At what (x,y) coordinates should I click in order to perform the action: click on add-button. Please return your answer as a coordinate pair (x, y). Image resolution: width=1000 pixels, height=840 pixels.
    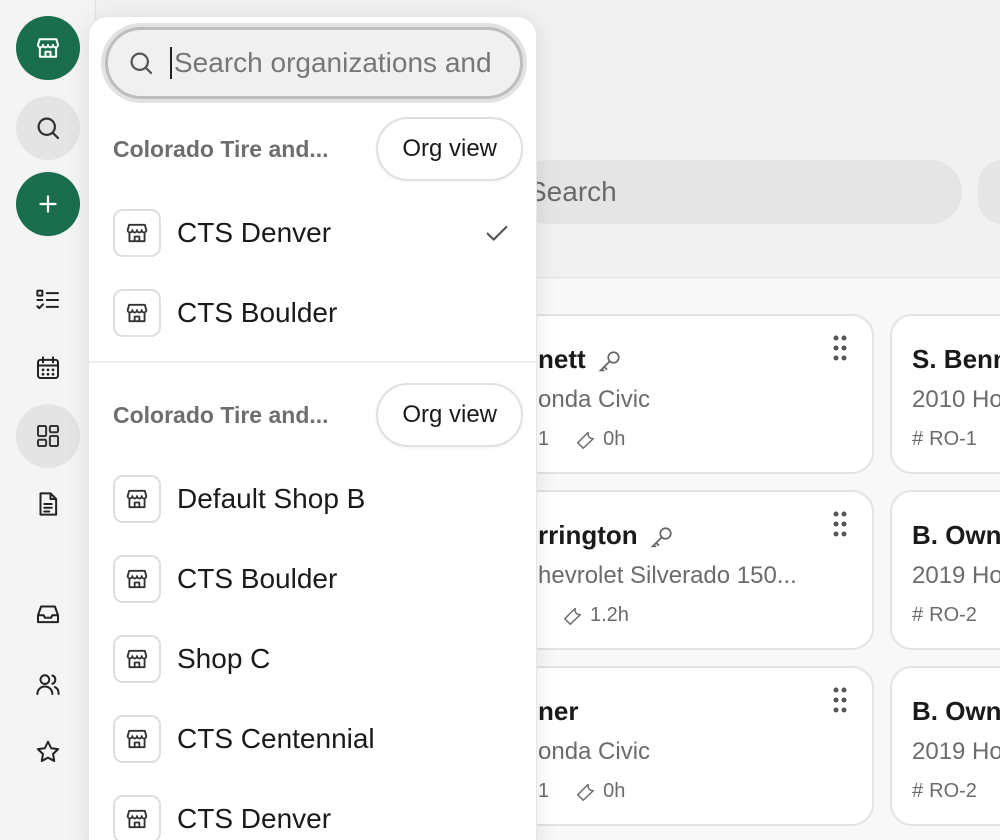
    Looking at the image, I should click on (48, 204).